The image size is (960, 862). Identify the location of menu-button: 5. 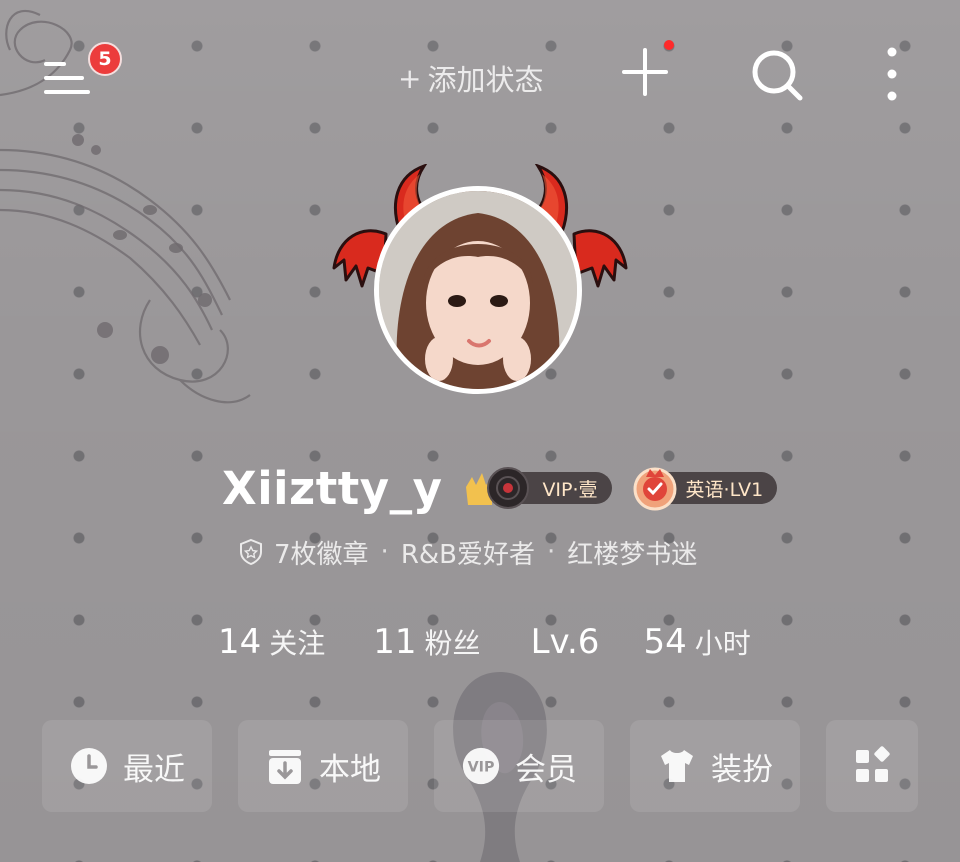
(76, 77).